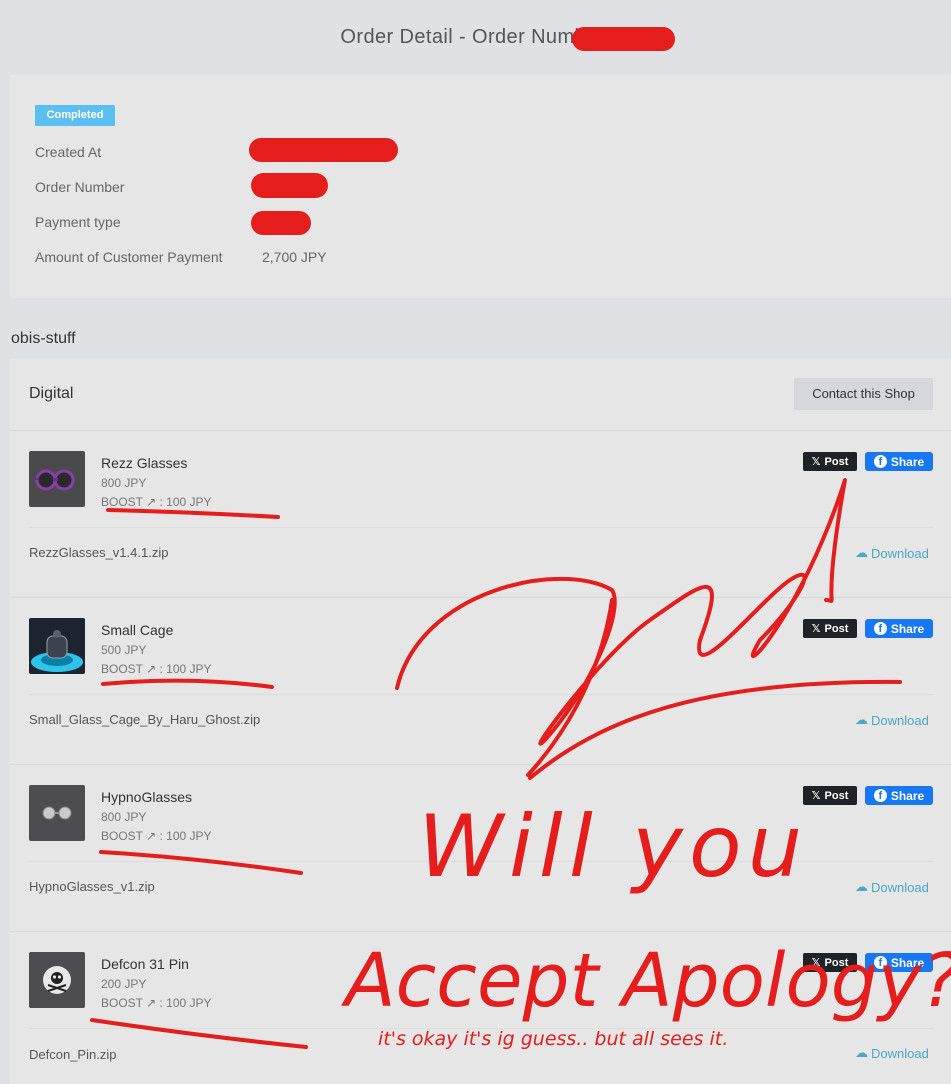 The image size is (951, 1084). What do you see at coordinates (623, 39) in the screenshot?
I see `redaction-mark` at bounding box center [623, 39].